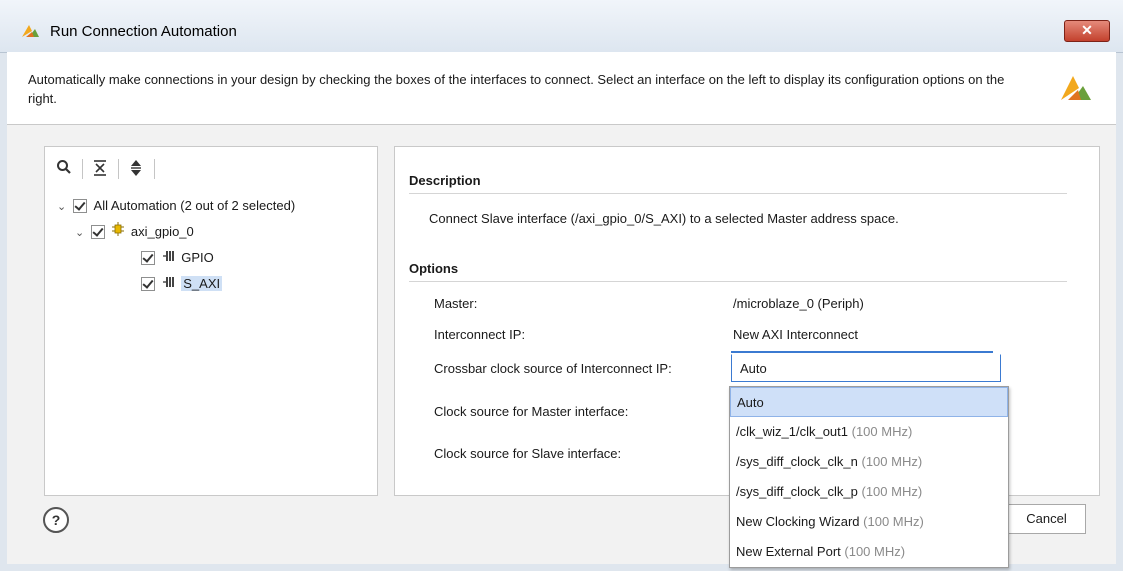 The width and height of the screenshot is (1123, 571). What do you see at coordinates (797, 491) in the screenshot?
I see `option-name: /sys_diff_clock_clk_p` at bounding box center [797, 491].